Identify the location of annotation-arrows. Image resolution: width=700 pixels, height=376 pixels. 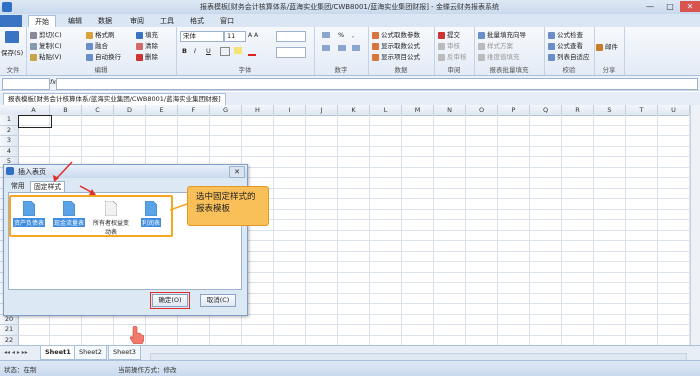
(120, 186).